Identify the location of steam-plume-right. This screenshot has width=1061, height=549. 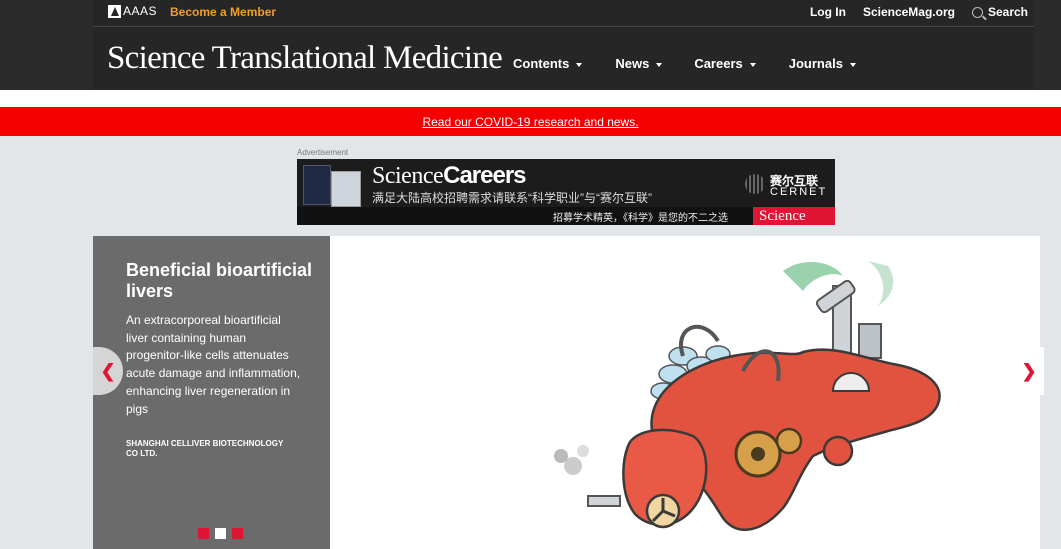
(881, 283).